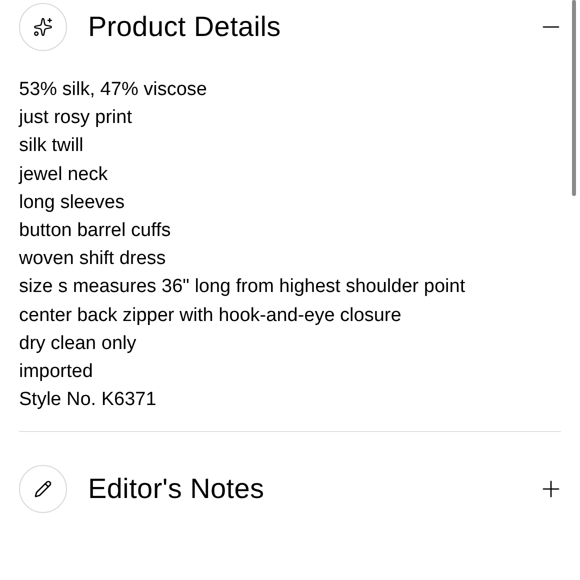 This screenshot has width=580, height=580. What do you see at coordinates (290, 25) in the screenshot?
I see `section-header: Product Details` at bounding box center [290, 25].